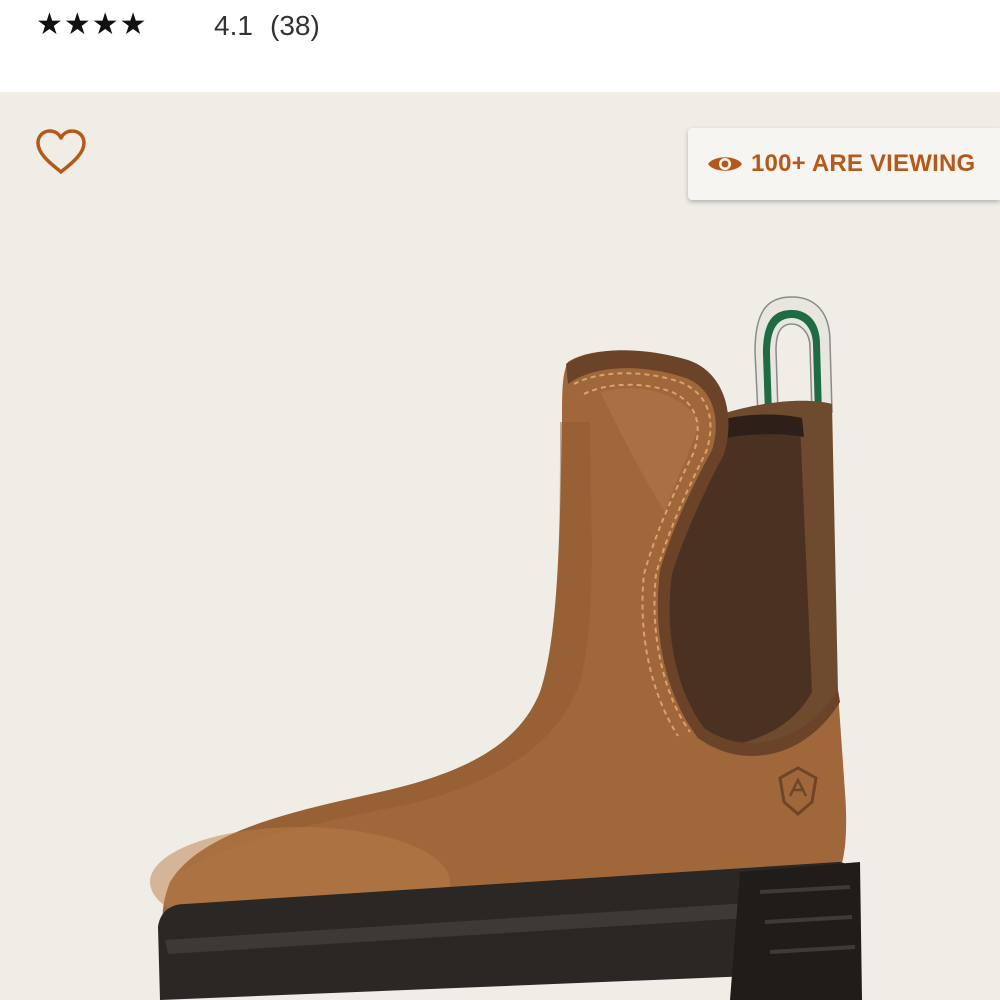 The width and height of the screenshot is (1000, 1000). Describe the element at coordinates (233, 25) in the screenshot. I see `rating-value: 4.1` at that location.